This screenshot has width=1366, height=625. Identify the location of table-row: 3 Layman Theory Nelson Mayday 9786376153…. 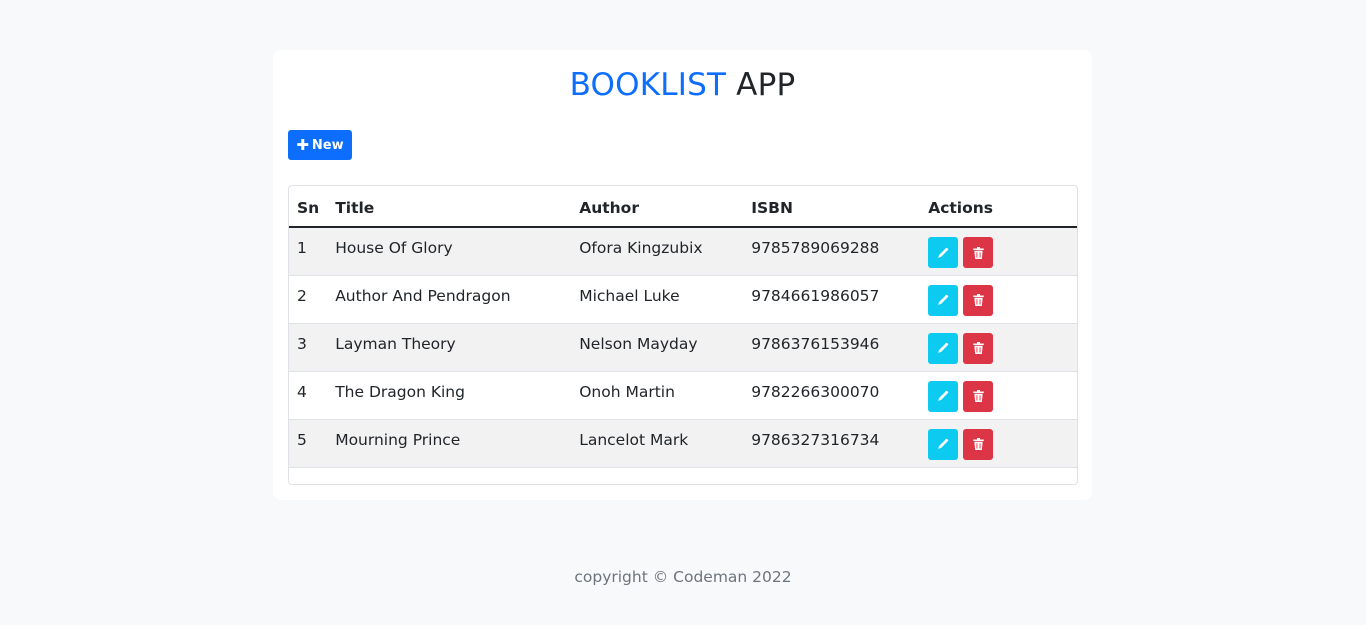
(683, 347).